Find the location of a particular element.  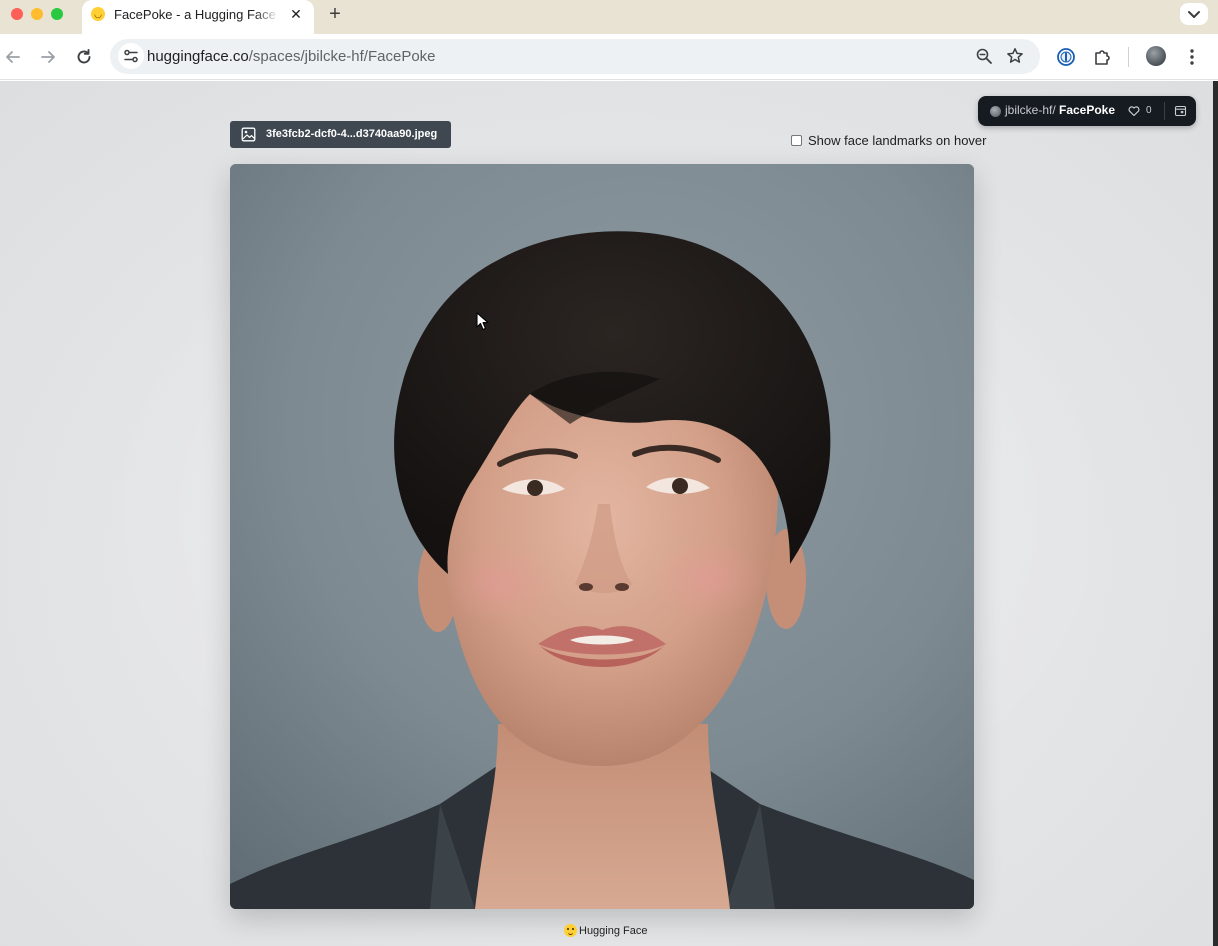

star-icon is located at coordinates (1015, 55).